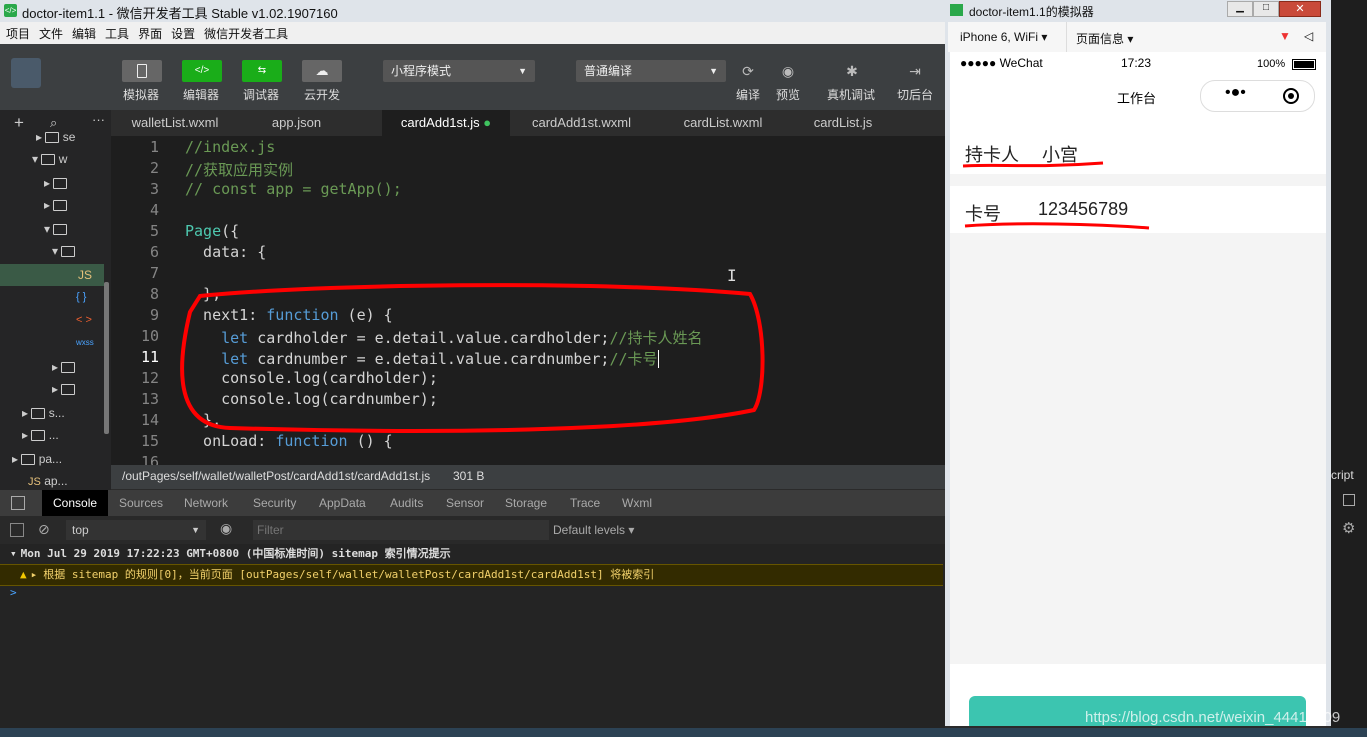  Describe the element at coordinates (472, 33) in the screenshot. I see `menu-bar: 项目 文件 编辑 工具 界面 设置 微信开发者工具` at that location.